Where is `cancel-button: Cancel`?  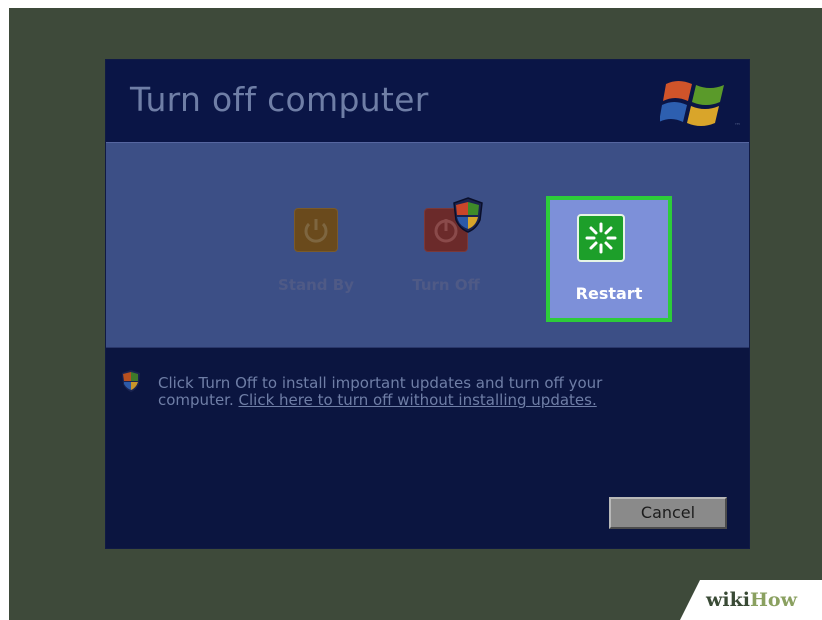 cancel-button: Cancel is located at coordinates (668, 513).